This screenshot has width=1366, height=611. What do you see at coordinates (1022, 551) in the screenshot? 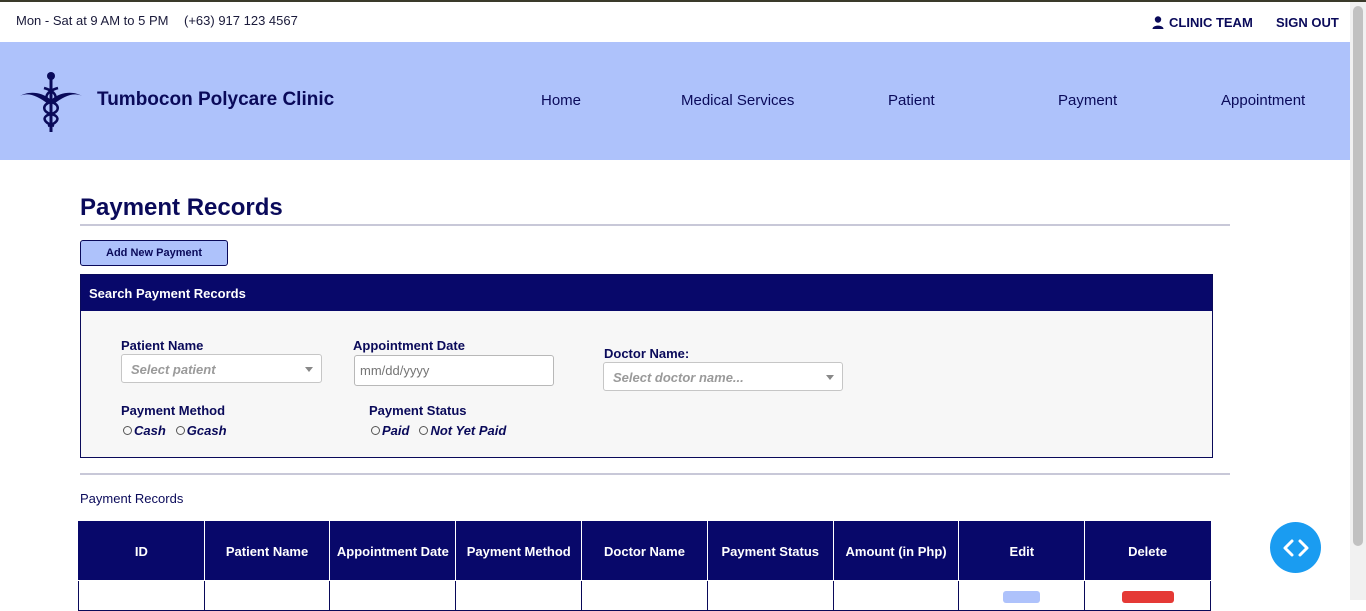
I see `column-header-edit: Edit` at bounding box center [1022, 551].